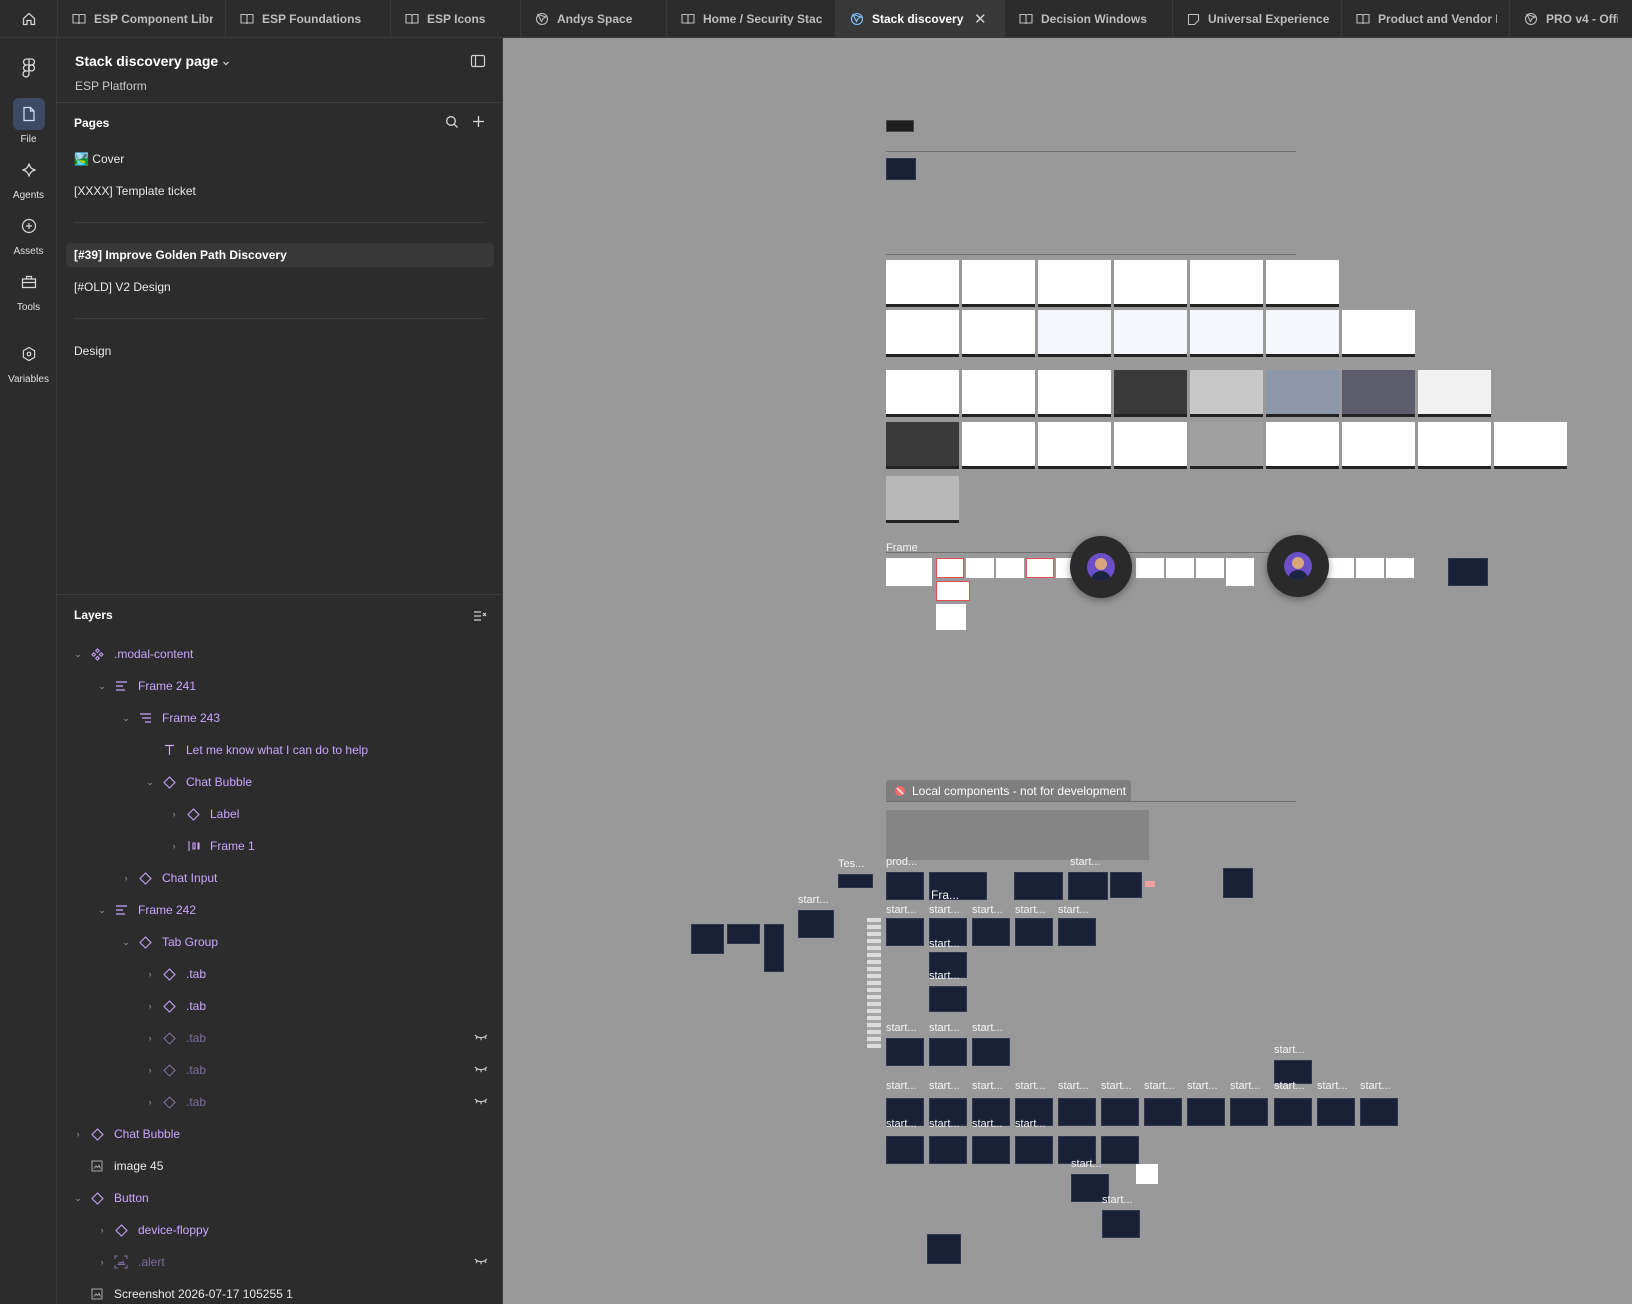 The image size is (1632, 1304). What do you see at coordinates (480, 618) in the screenshot?
I see `collapse-layers-icon` at bounding box center [480, 618].